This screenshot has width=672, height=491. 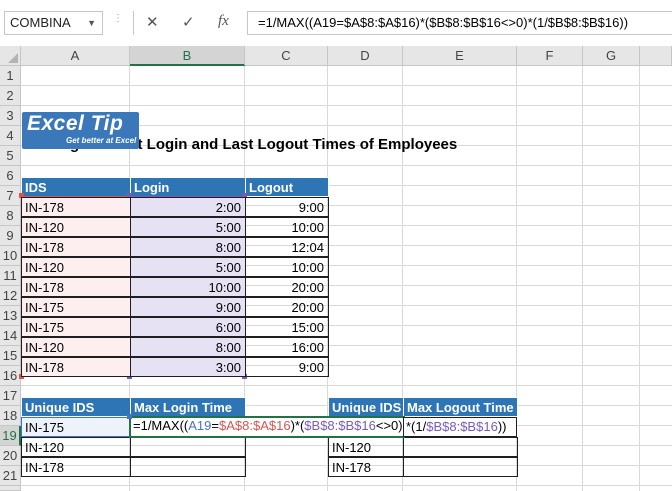 I want to click on chevron-down-icon: ▼, so click(x=91, y=23).